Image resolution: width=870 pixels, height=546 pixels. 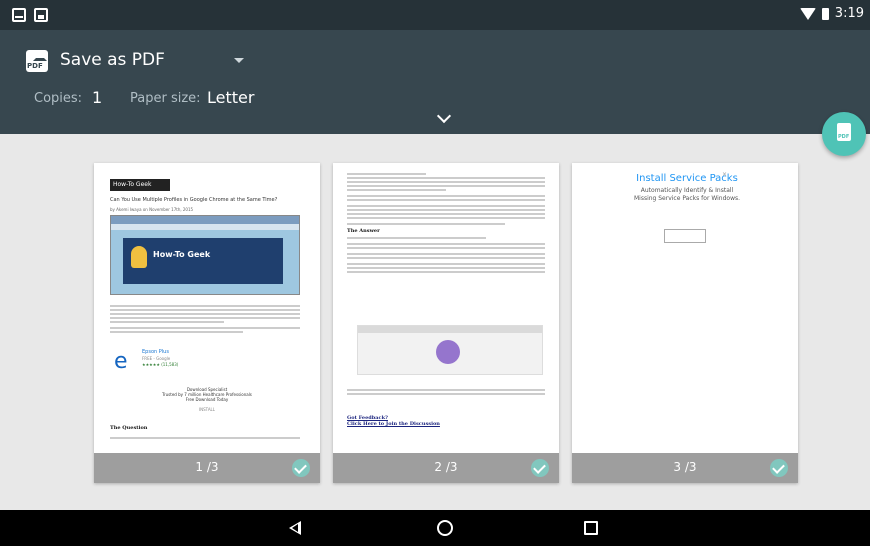 What do you see at coordinates (825, 13) in the screenshot?
I see `battery-icon` at bounding box center [825, 13].